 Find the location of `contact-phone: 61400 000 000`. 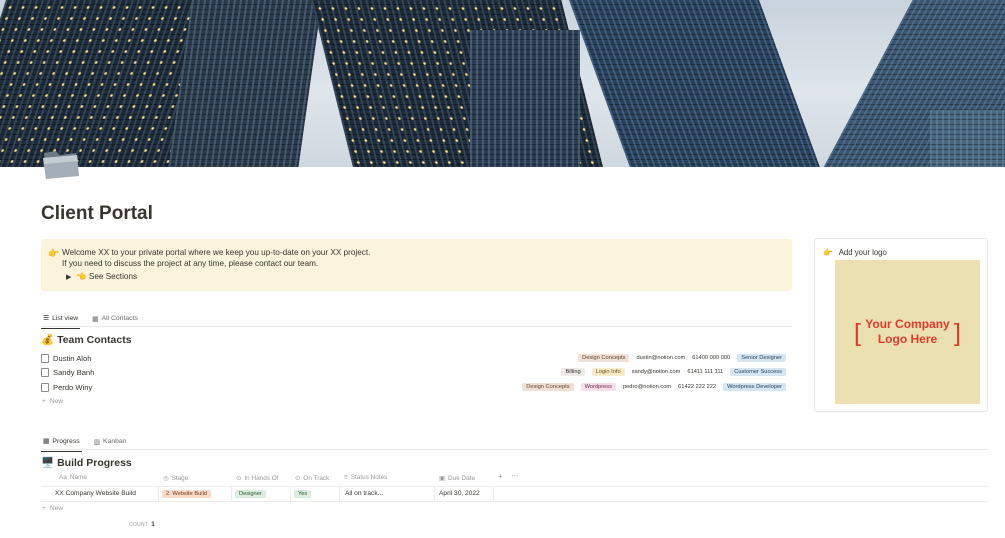

contact-phone: 61400 000 000 is located at coordinates (711, 358).